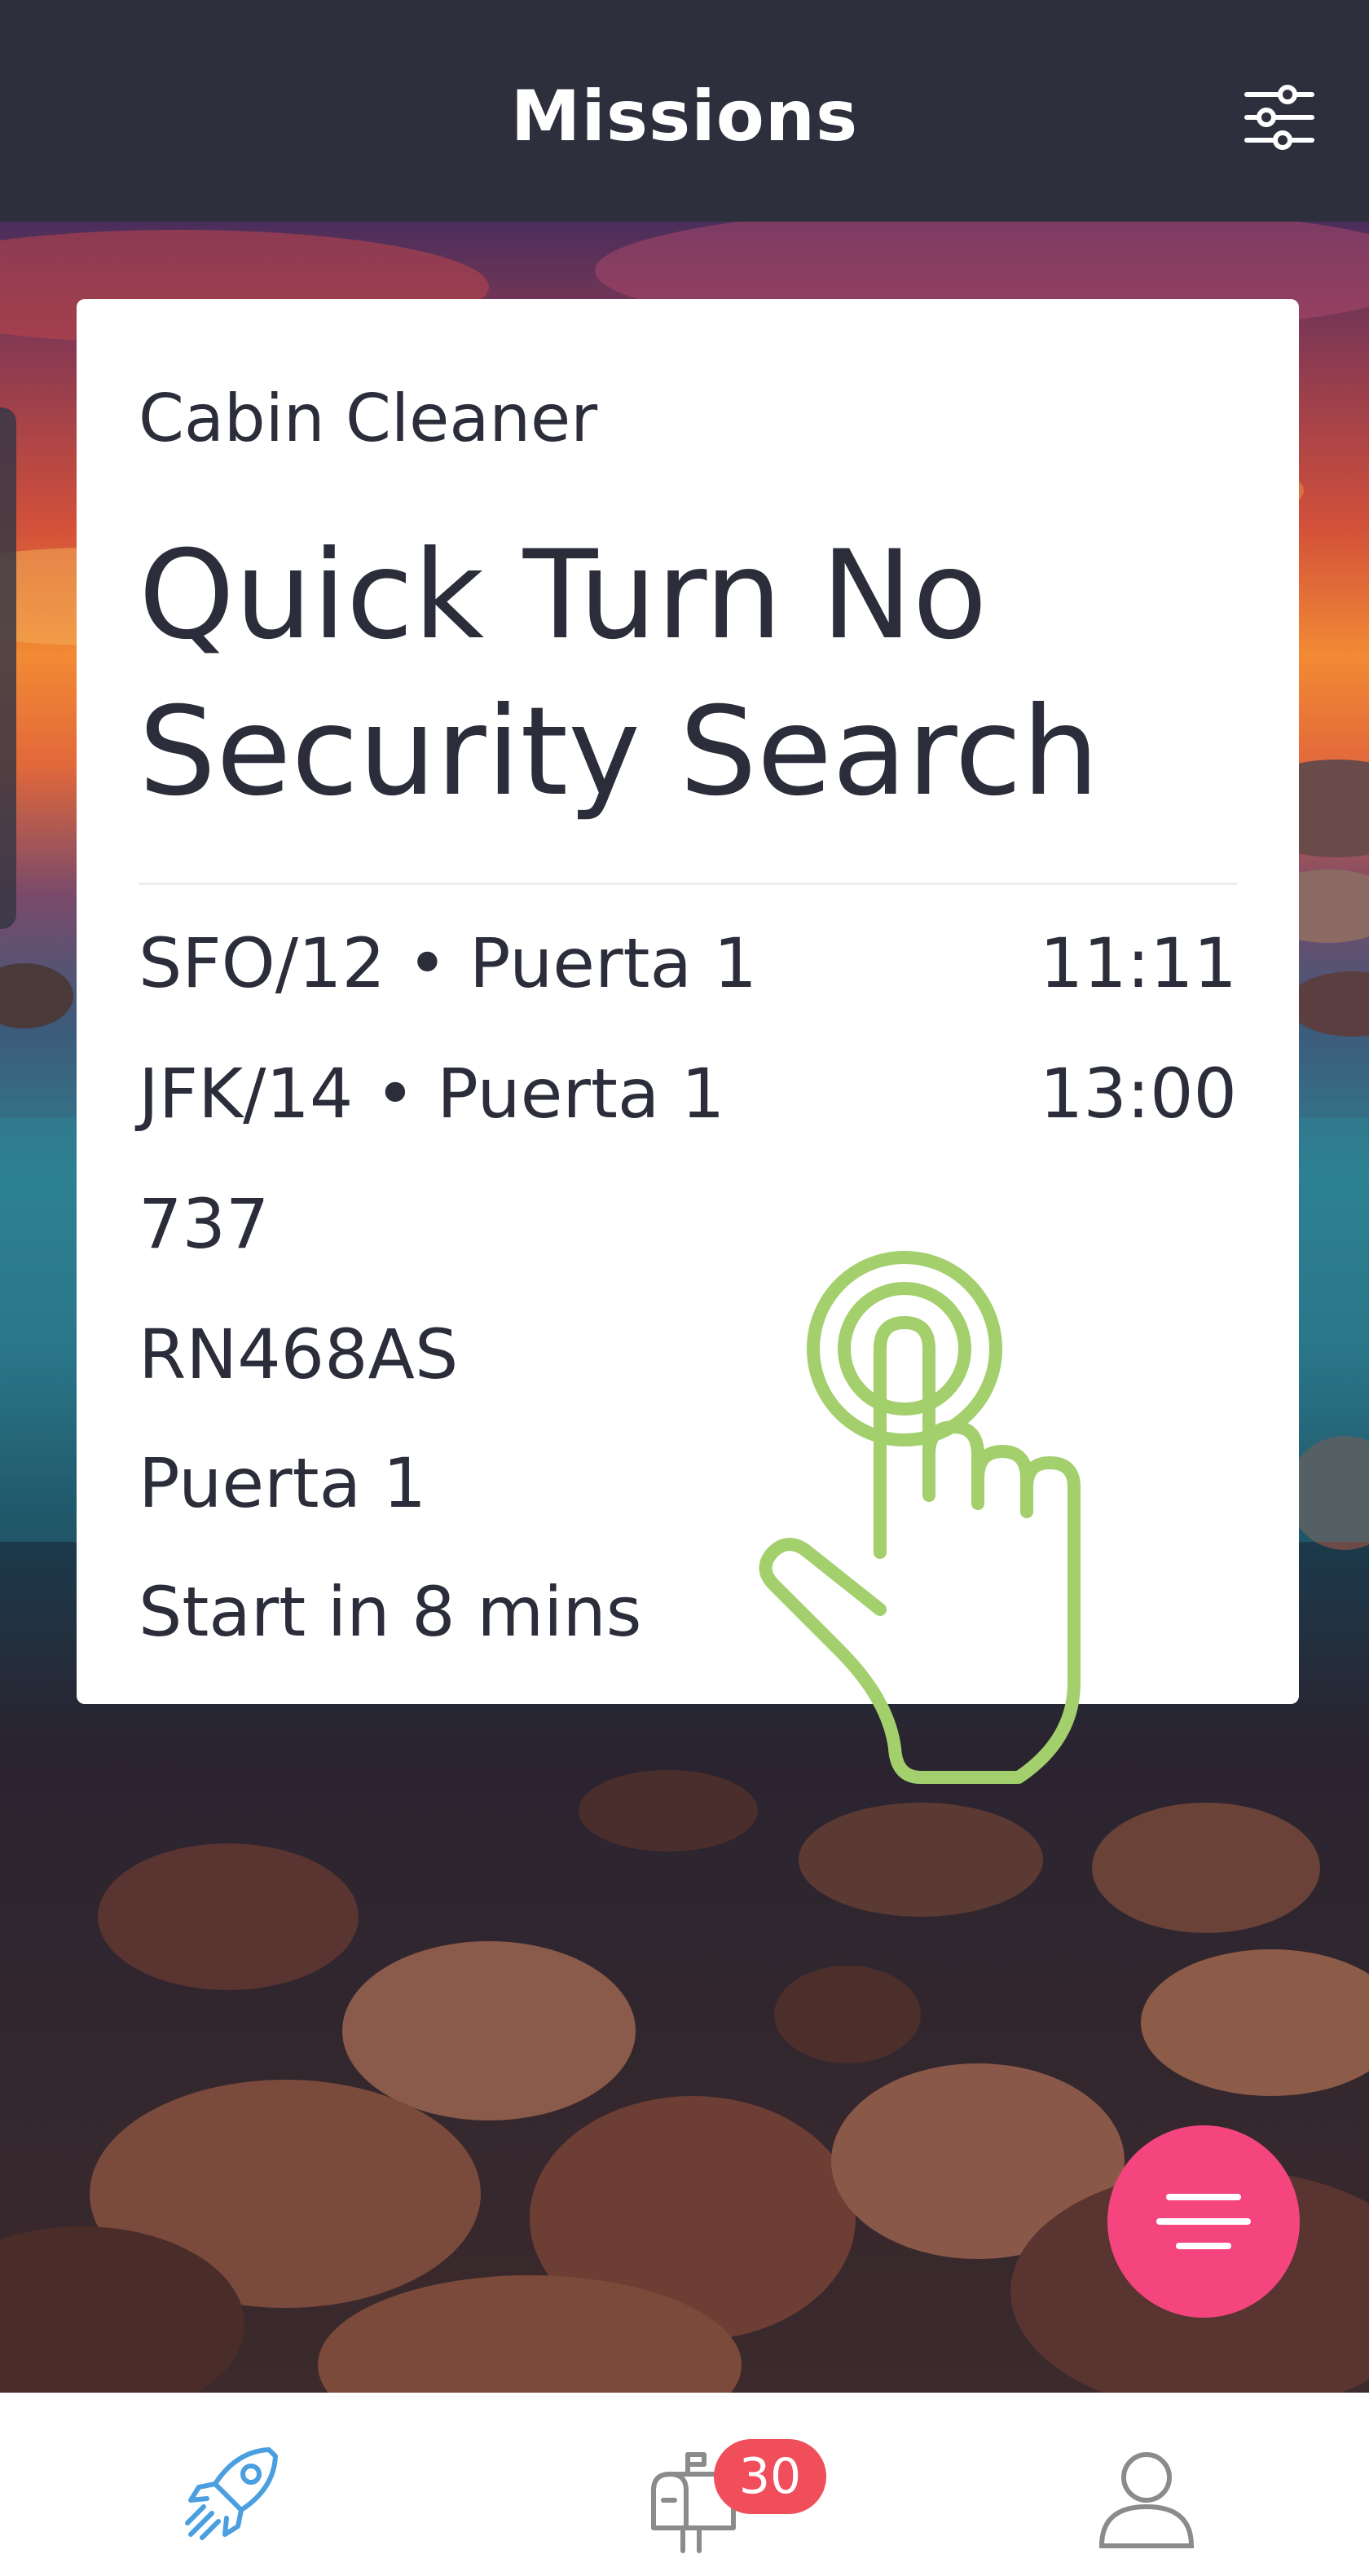 Image resolution: width=1369 pixels, height=2576 pixels. Describe the element at coordinates (684, 117) in the screenshot. I see `page-title: Missions` at that location.